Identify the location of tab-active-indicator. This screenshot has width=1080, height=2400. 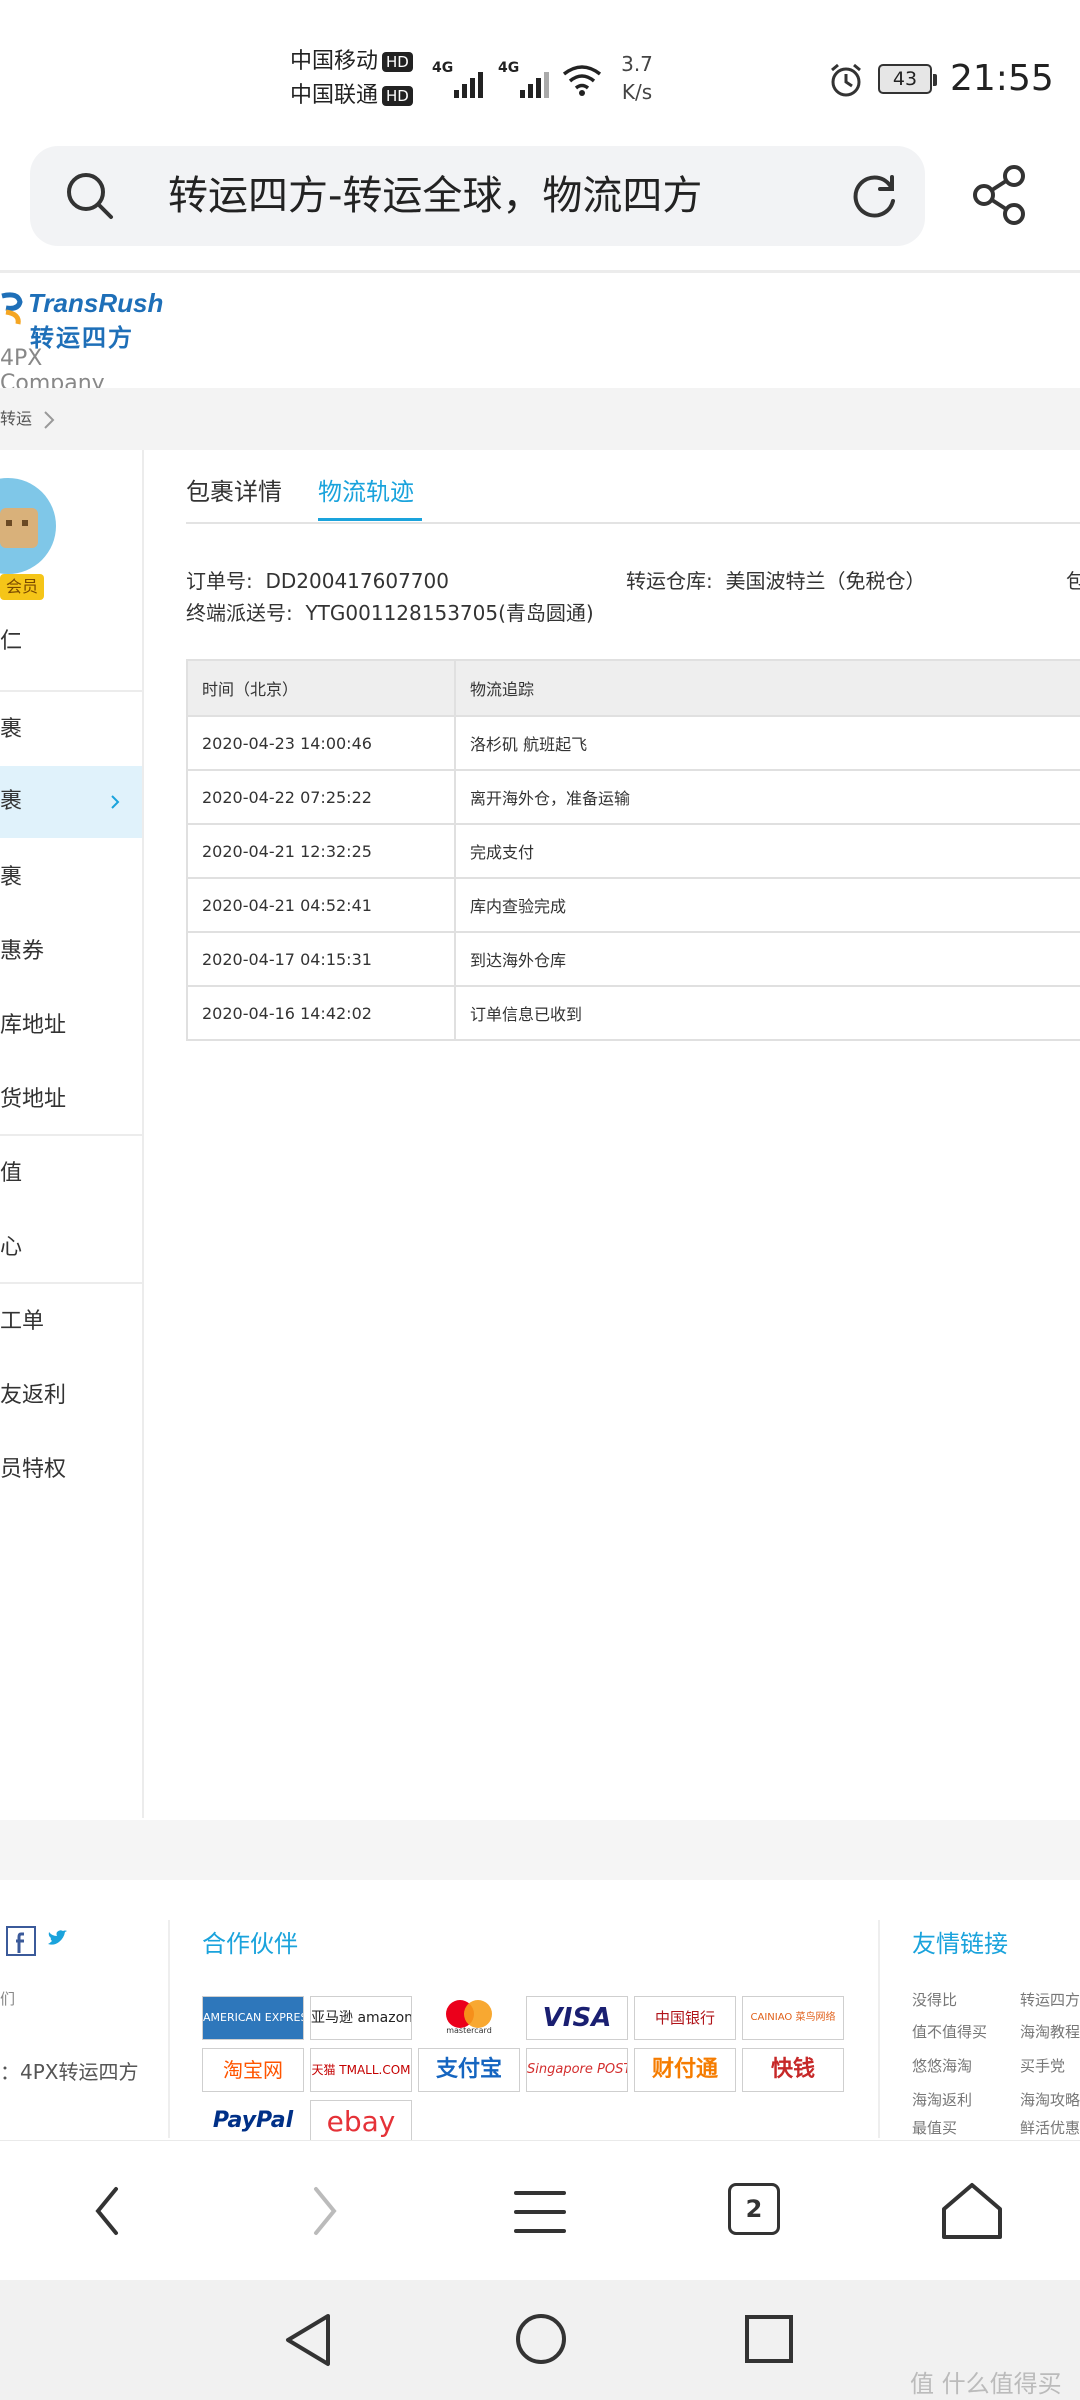
(370, 519).